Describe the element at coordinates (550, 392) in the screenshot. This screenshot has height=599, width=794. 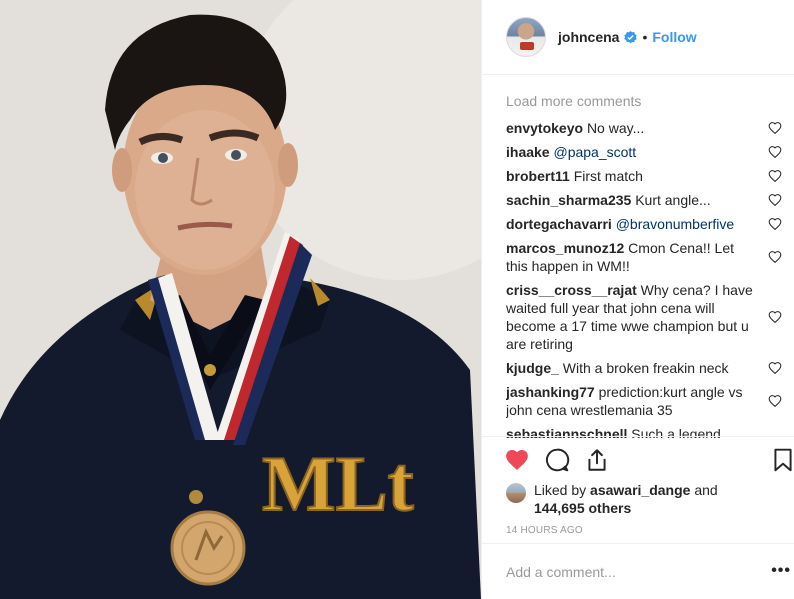
I see `comment-username: jashanking77` at that location.